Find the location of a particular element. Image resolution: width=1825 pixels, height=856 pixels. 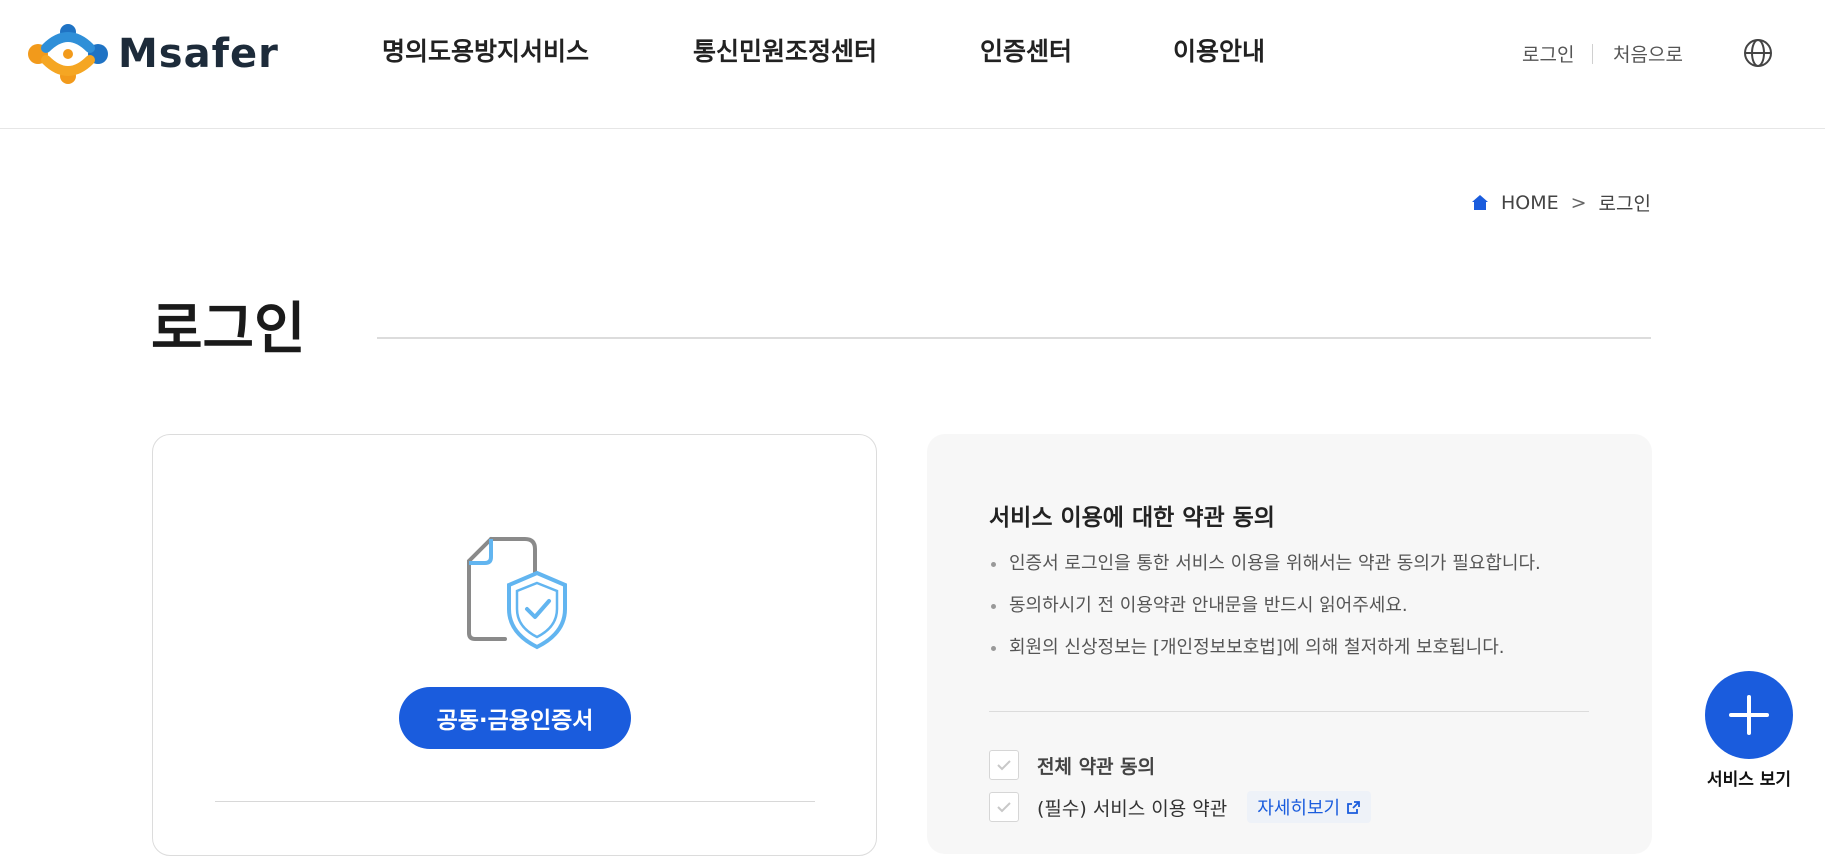

nav-item-usage-guide: 이용안내 is located at coordinates (1219, 50).